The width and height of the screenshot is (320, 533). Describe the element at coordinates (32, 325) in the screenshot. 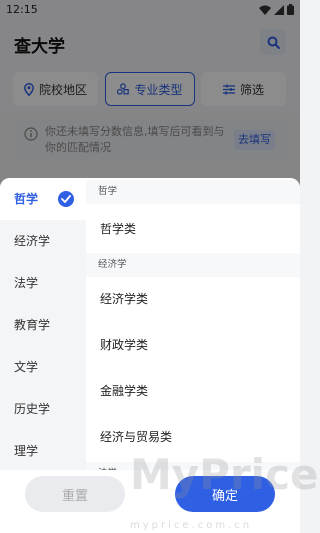

I see `category-label: 教育学` at that location.